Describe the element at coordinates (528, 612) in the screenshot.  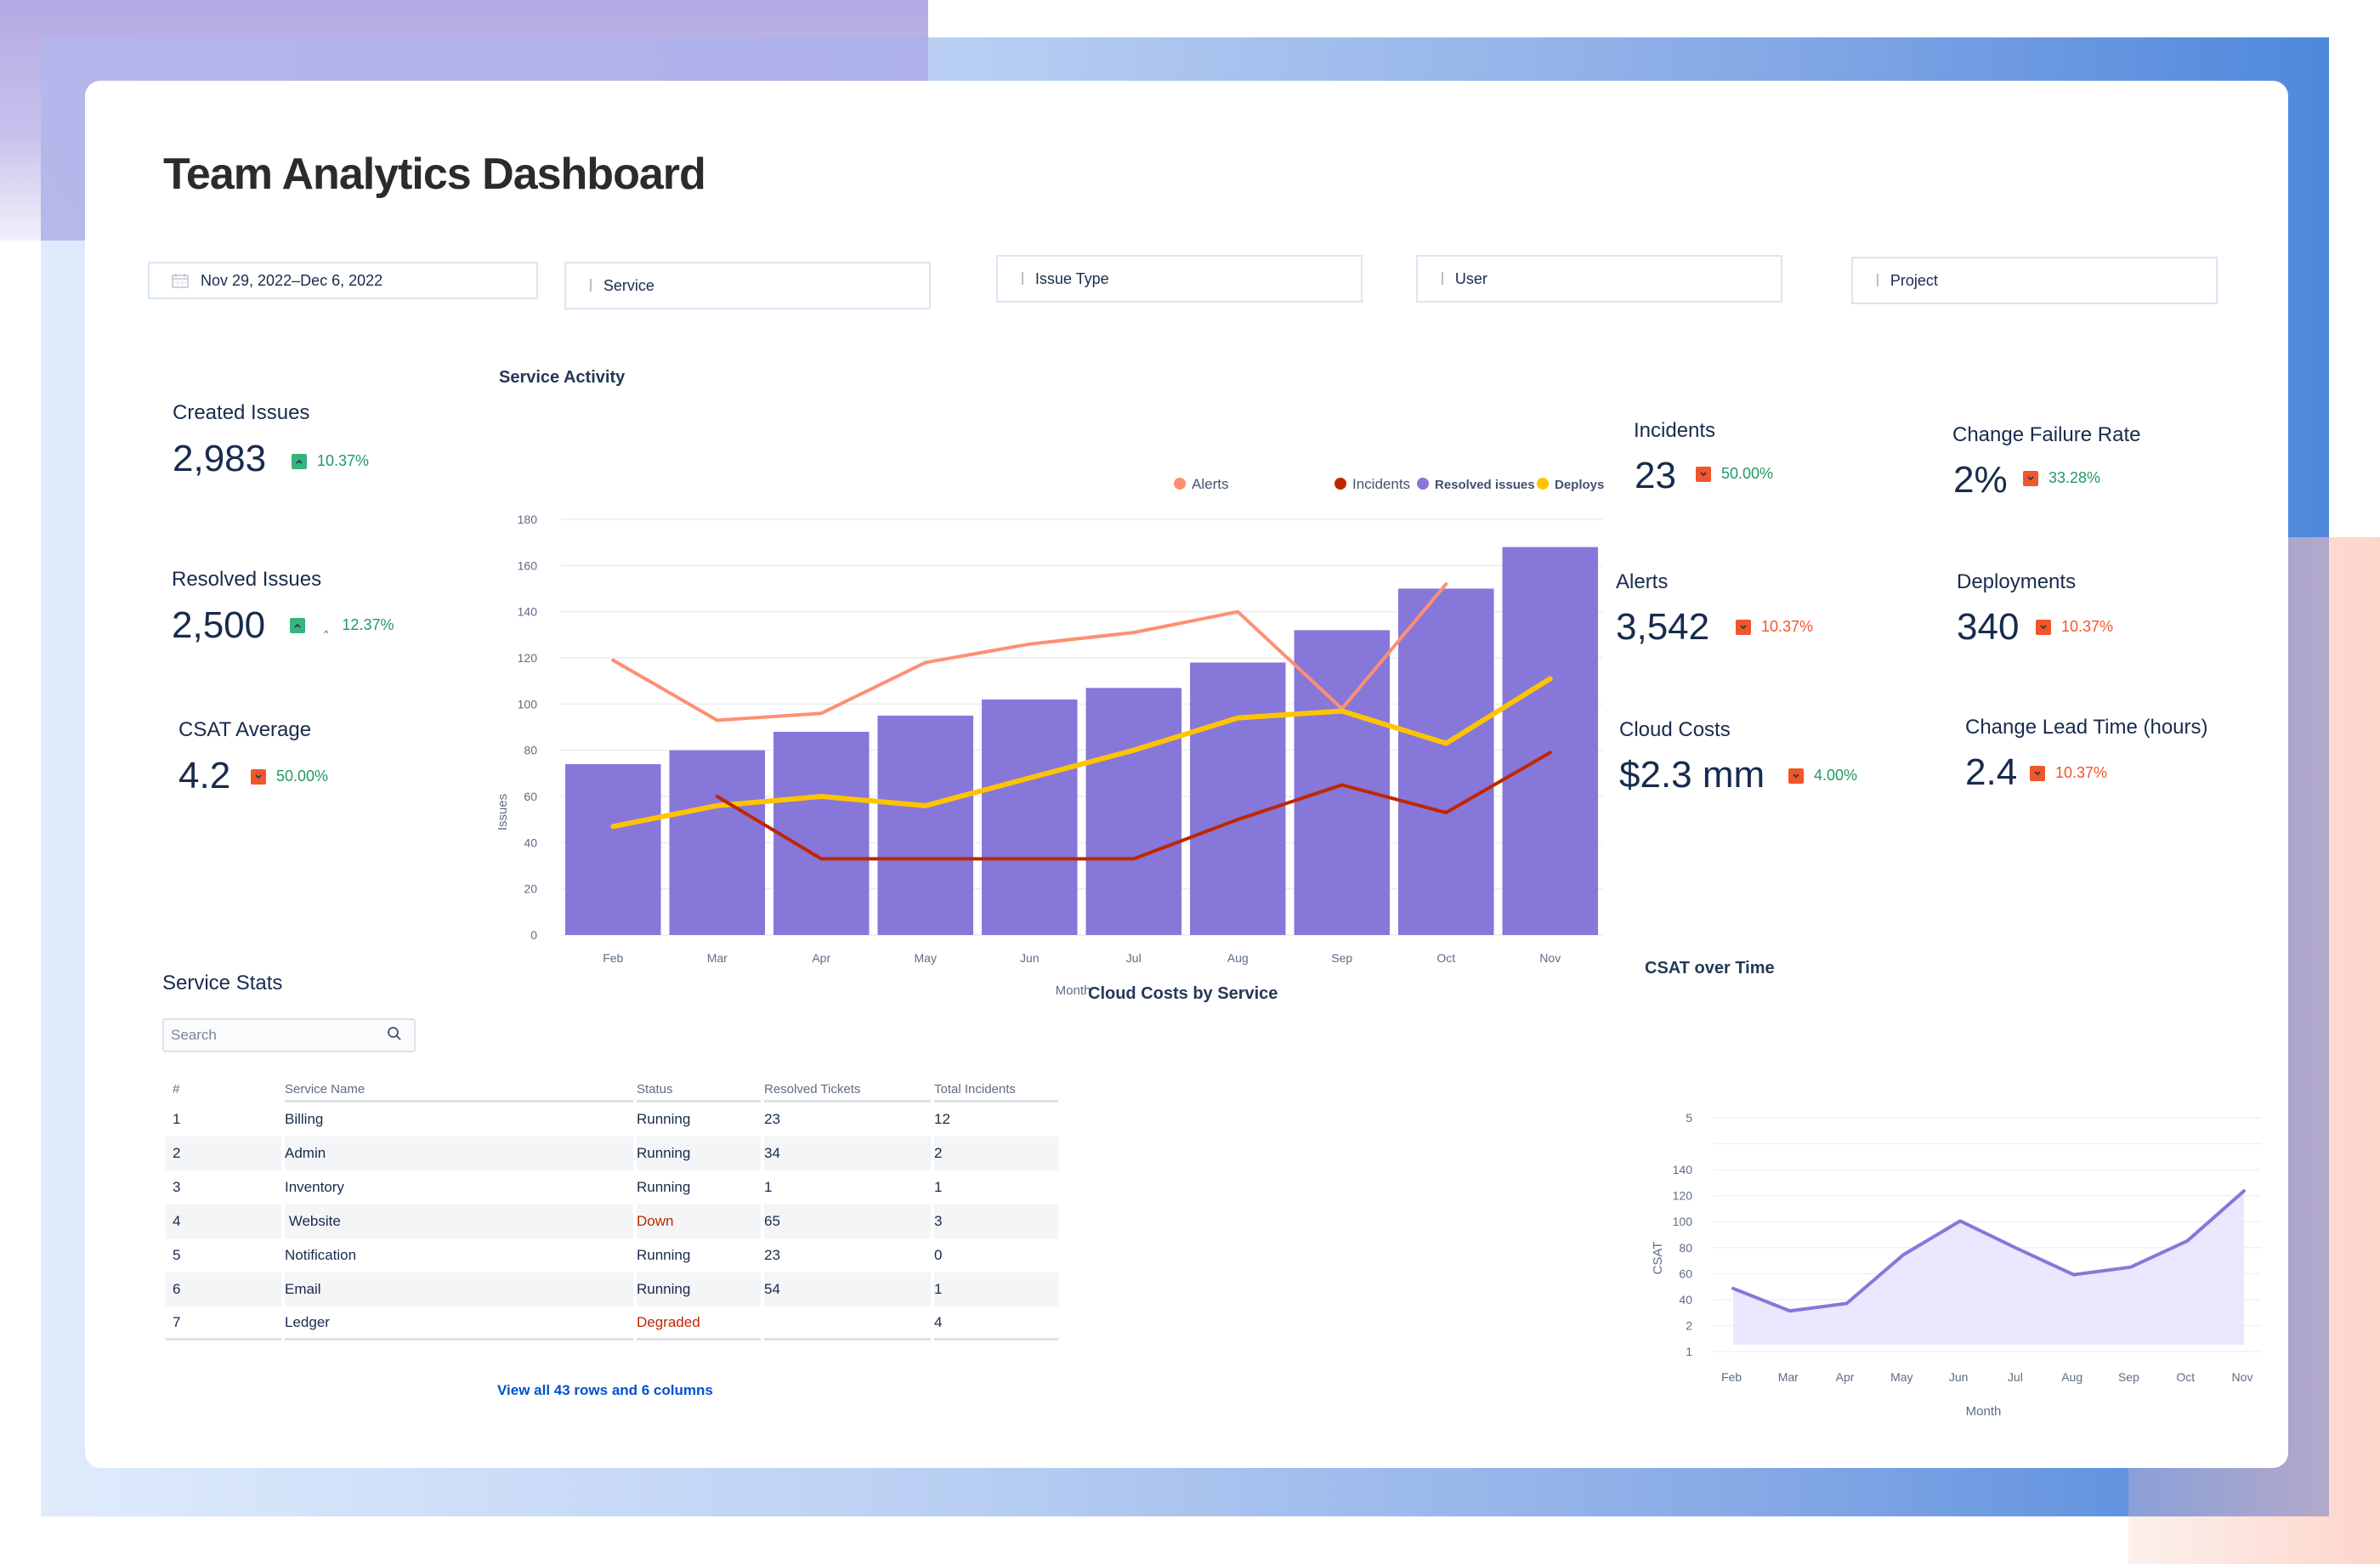
I see `y-tick-label: 140` at that location.